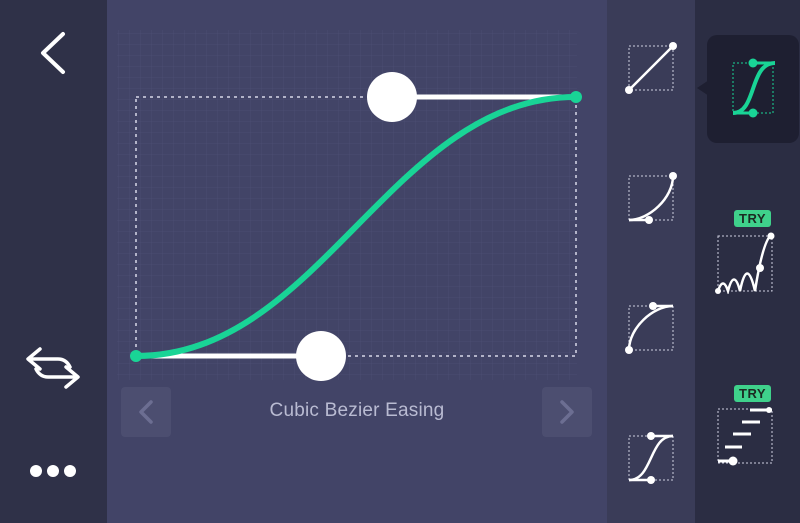  I want to click on linear-curve-icon, so click(651, 68).